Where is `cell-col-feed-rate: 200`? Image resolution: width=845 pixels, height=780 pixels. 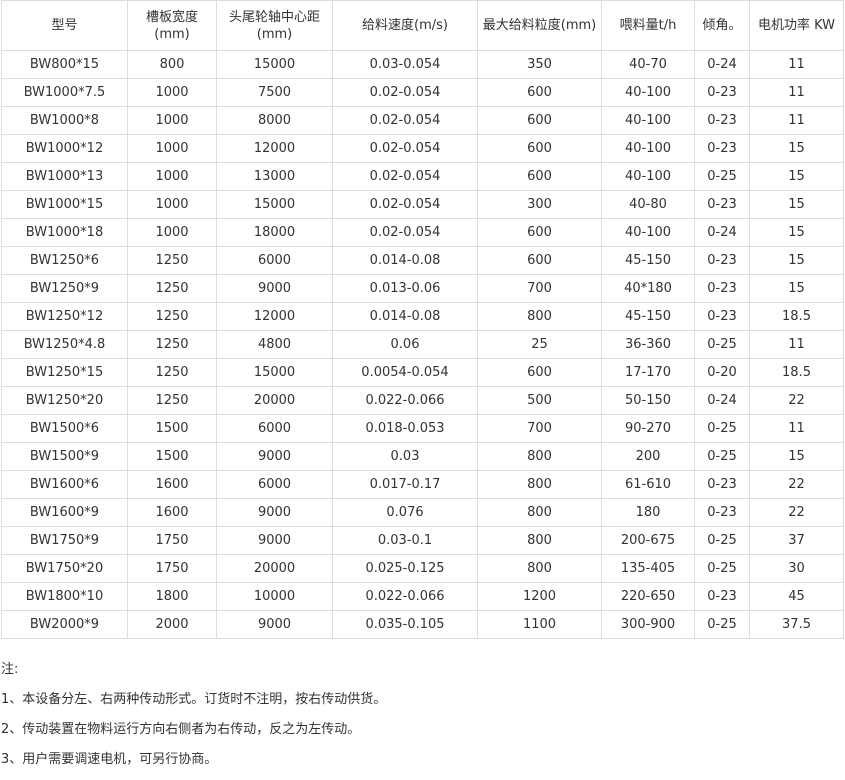 cell-col-feed-rate: 200 is located at coordinates (648, 456).